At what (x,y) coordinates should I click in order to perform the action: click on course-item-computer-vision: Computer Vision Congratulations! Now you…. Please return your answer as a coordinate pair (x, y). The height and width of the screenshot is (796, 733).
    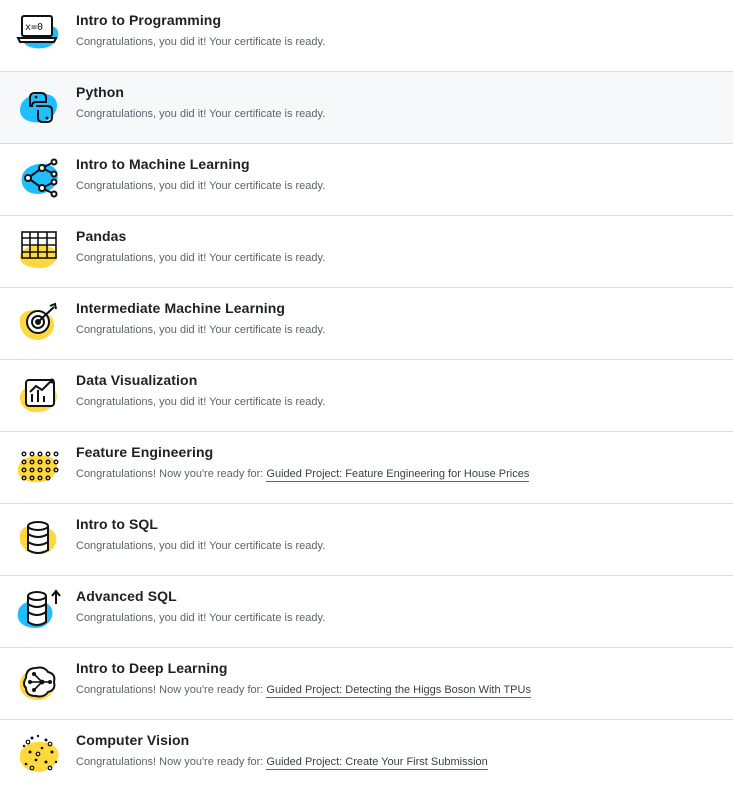
    Looking at the image, I should click on (366, 756).